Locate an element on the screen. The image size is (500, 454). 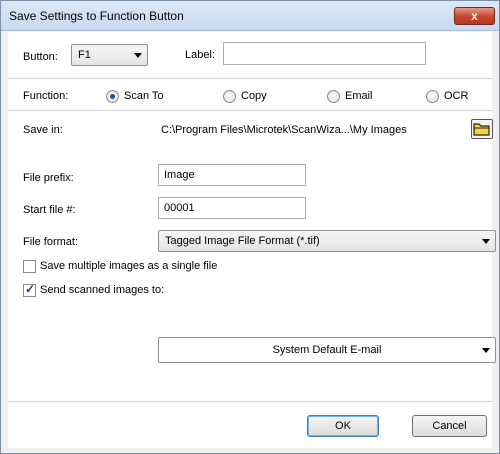
browse-folder-button is located at coordinates (482, 129).